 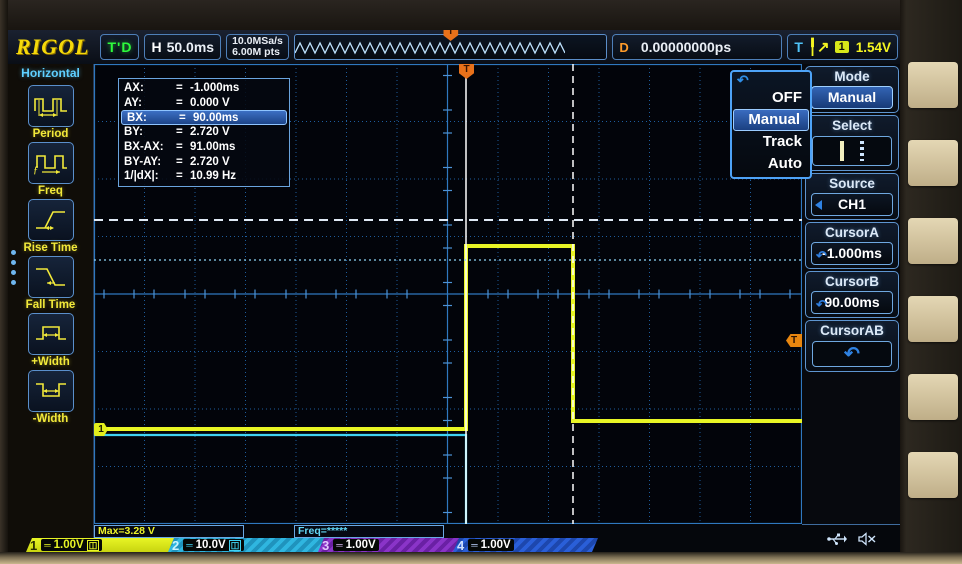 I want to click on channel-3-volts: 1.00V, so click(x=360, y=545).